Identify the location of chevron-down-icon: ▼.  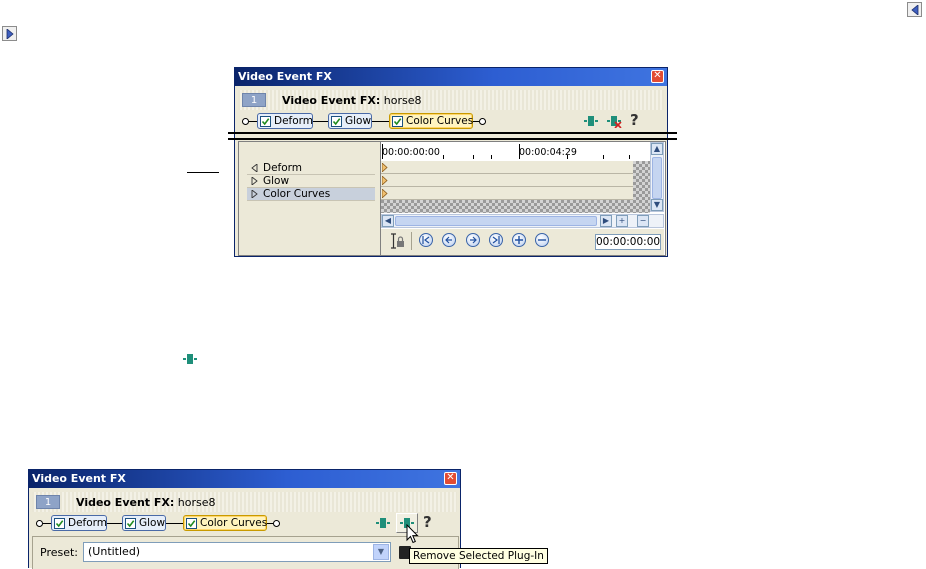
(381, 552).